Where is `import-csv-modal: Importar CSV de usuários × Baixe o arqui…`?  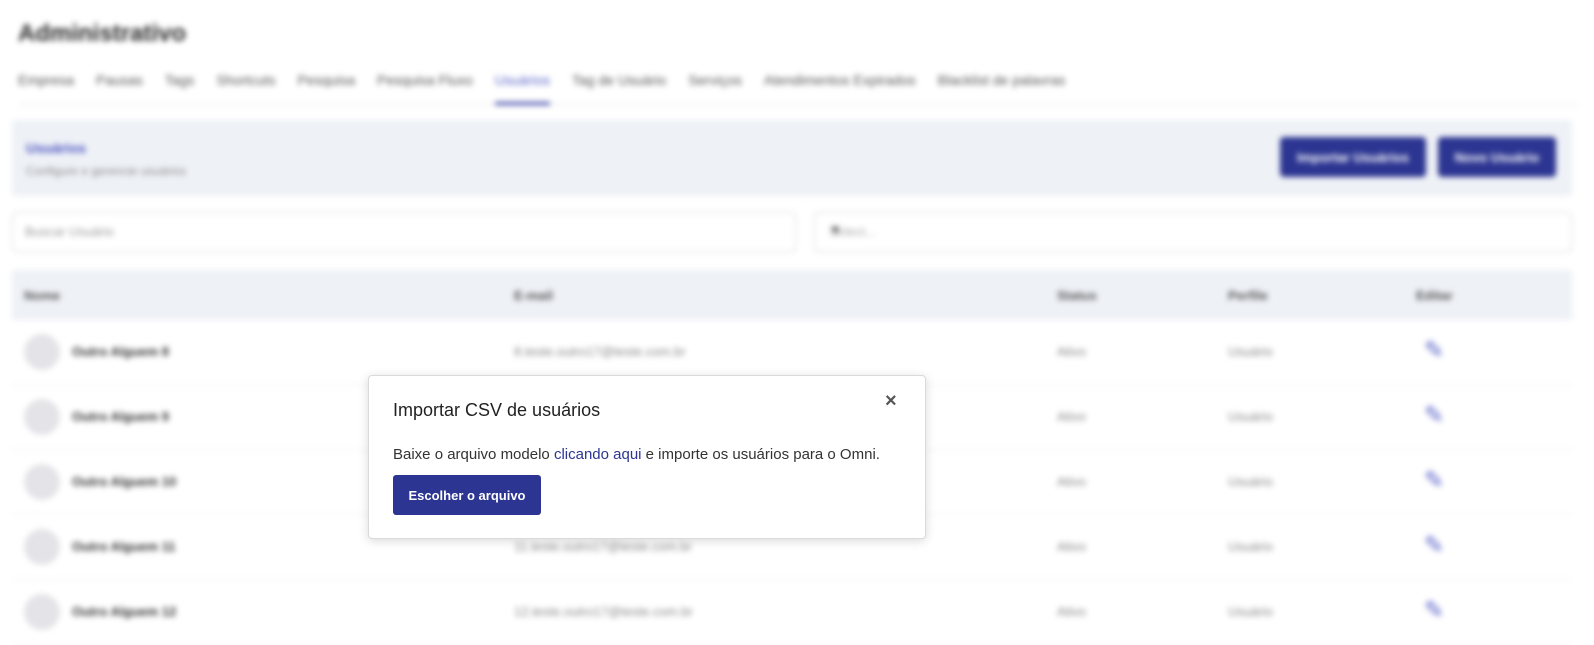
import-csv-modal: Importar CSV de usuários × Baixe o arqui… is located at coordinates (647, 457).